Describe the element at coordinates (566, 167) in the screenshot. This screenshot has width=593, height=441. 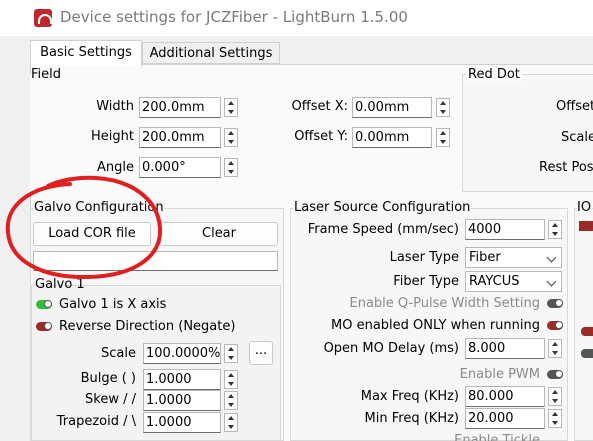
I see `red-dot-rest-pos-label: Rest Pos` at that location.